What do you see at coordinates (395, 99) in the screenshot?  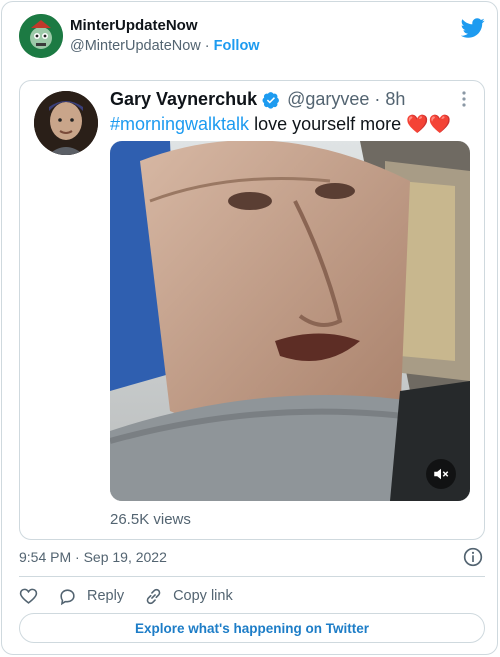 I see `quoted-time: 8h` at bounding box center [395, 99].